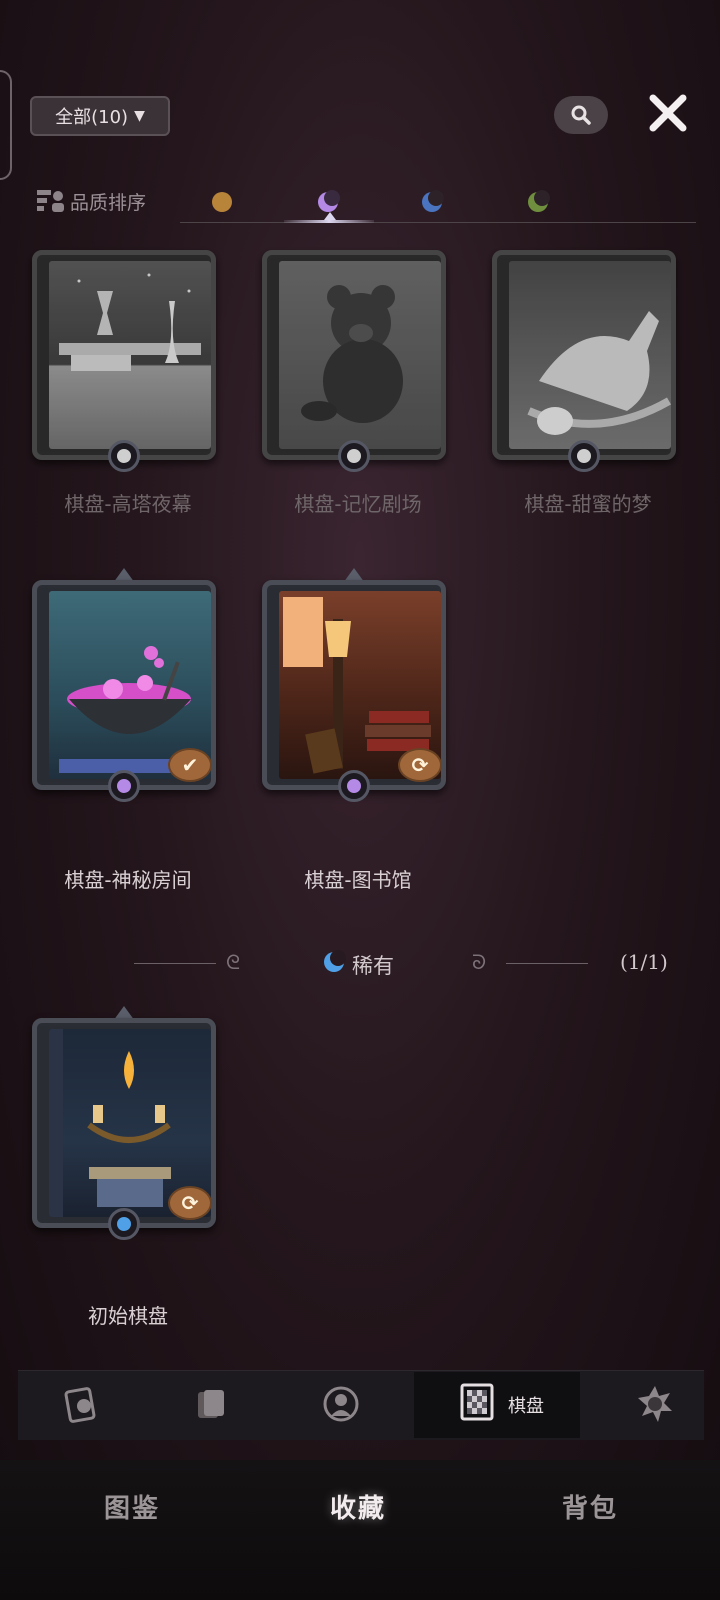 Image resolution: width=720 pixels, height=1600 pixels. I want to click on divider-line-left, so click(175, 963).